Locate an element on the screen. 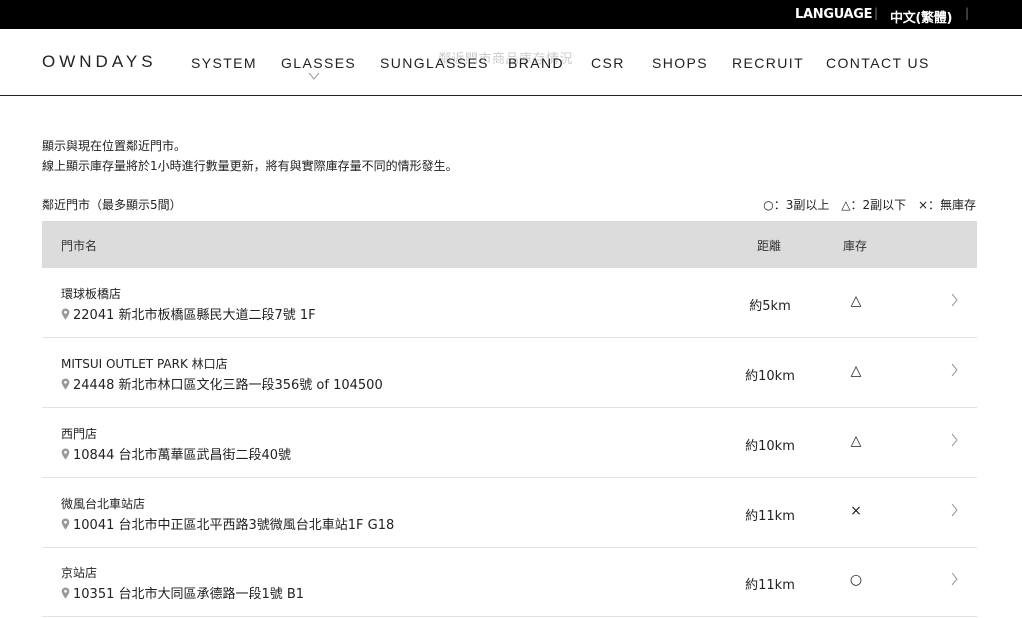 Image resolution: width=1022 pixels, height=618 pixels. nav-glasses: GLASSES is located at coordinates (318, 63).